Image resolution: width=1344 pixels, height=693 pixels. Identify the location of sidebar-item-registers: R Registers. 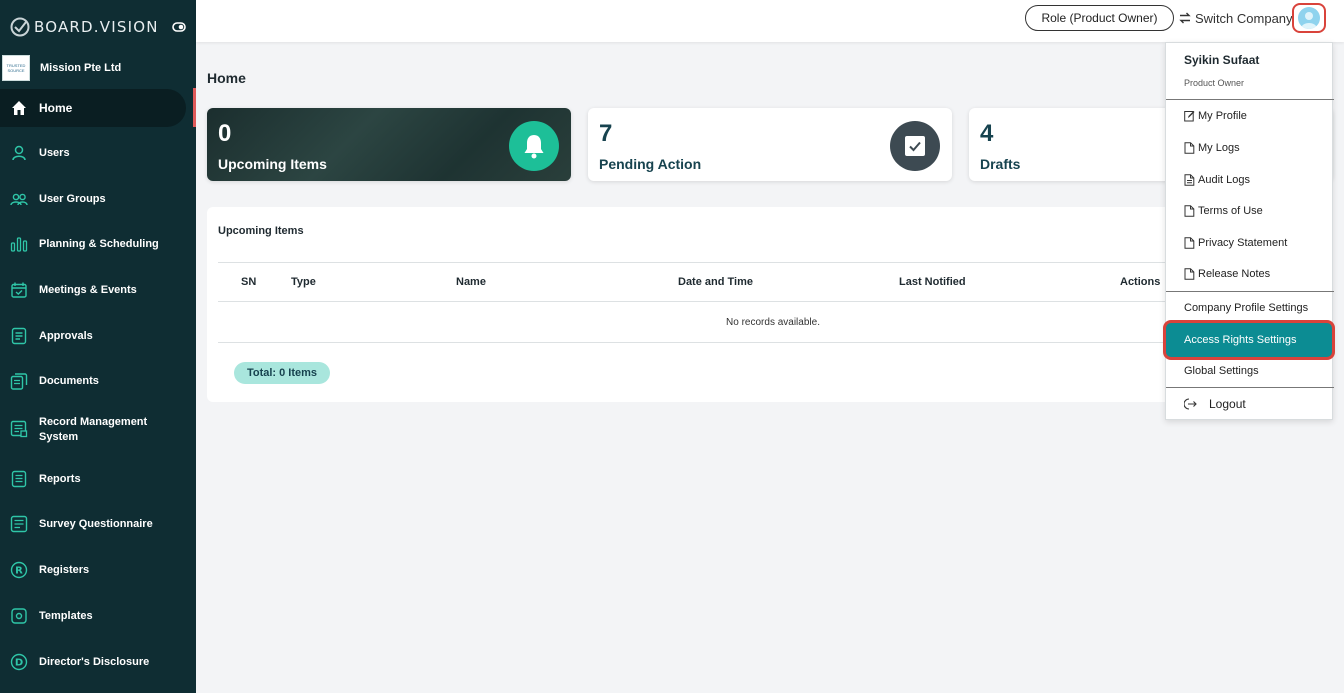
(98, 570).